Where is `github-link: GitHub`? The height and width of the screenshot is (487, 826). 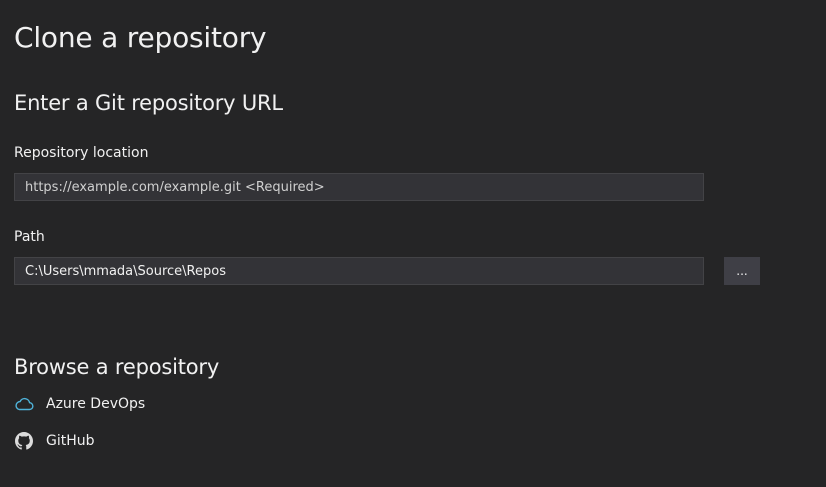 github-link: GitHub is located at coordinates (54, 441).